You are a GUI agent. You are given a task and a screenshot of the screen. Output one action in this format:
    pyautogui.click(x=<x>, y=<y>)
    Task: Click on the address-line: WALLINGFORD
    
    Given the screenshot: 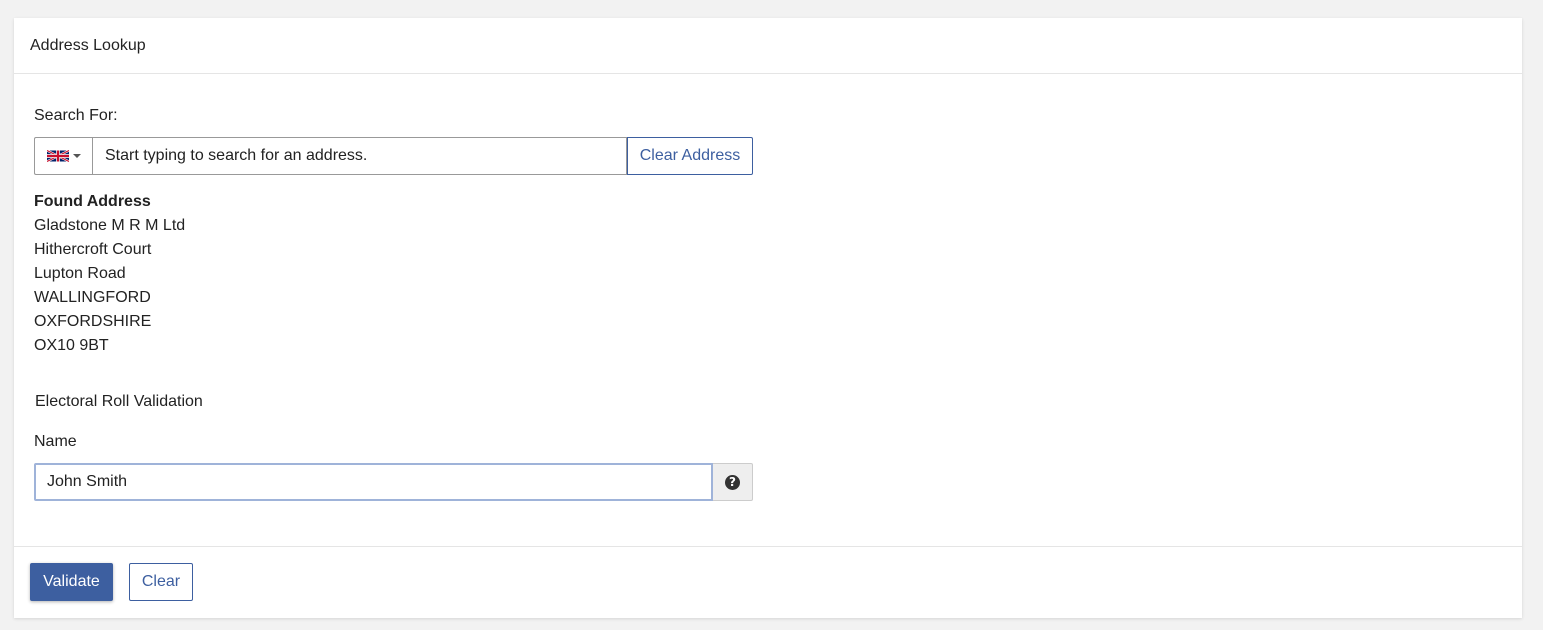 What is the action you would take?
    pyautogui.click(x=92, y=297)
    